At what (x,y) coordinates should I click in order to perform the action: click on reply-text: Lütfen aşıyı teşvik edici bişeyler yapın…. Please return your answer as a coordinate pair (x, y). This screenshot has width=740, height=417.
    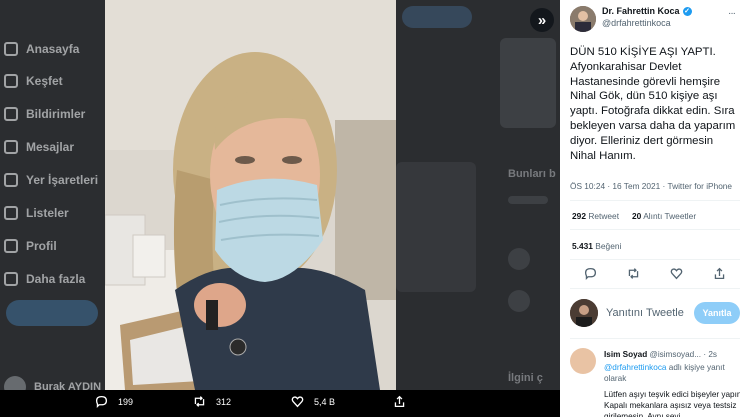
    Looking at the image, I should click on (672, 403).